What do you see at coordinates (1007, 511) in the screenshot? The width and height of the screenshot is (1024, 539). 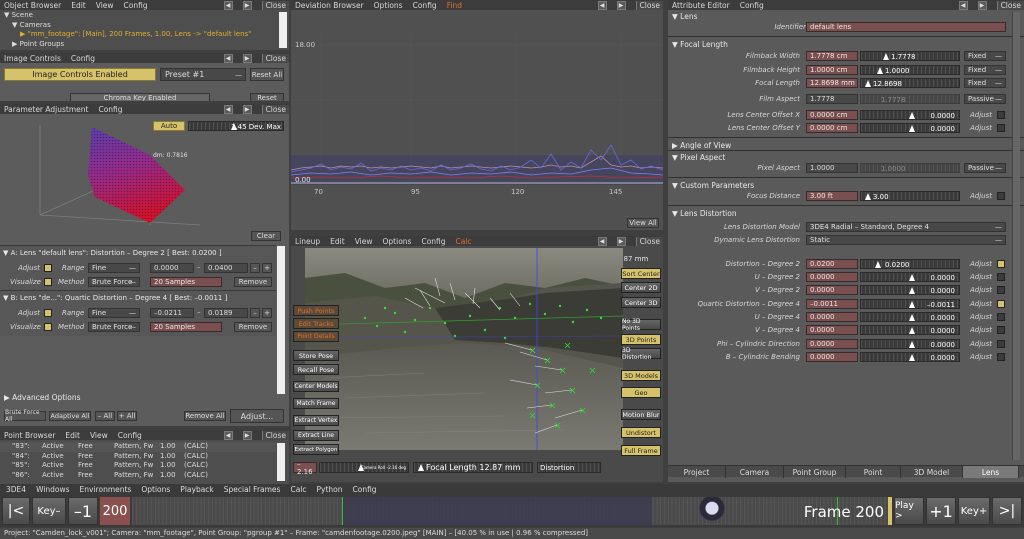 I see `last-frame-button: >|` at bounding box center [1007, 511].